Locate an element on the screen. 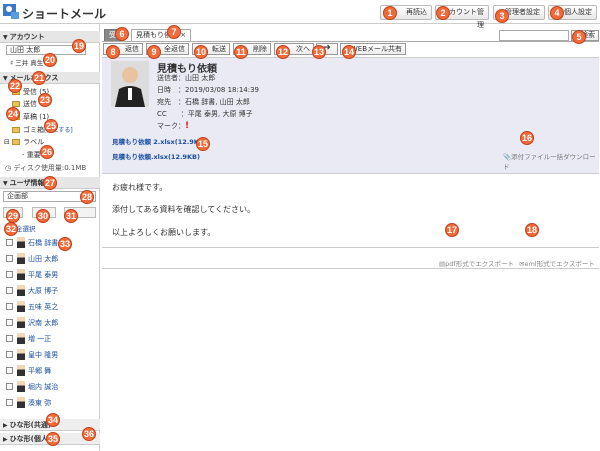 This screenshot has width=600, height=451. annotation-badge: 13 is located at coordinates (319, 52).